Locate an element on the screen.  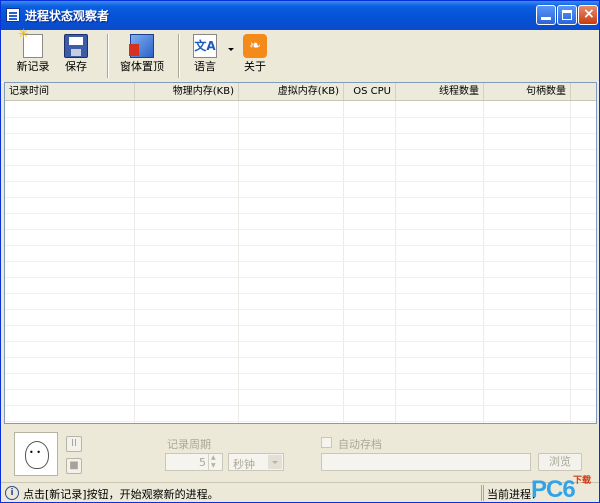
minimize-button is located at coordinates (546, 15).